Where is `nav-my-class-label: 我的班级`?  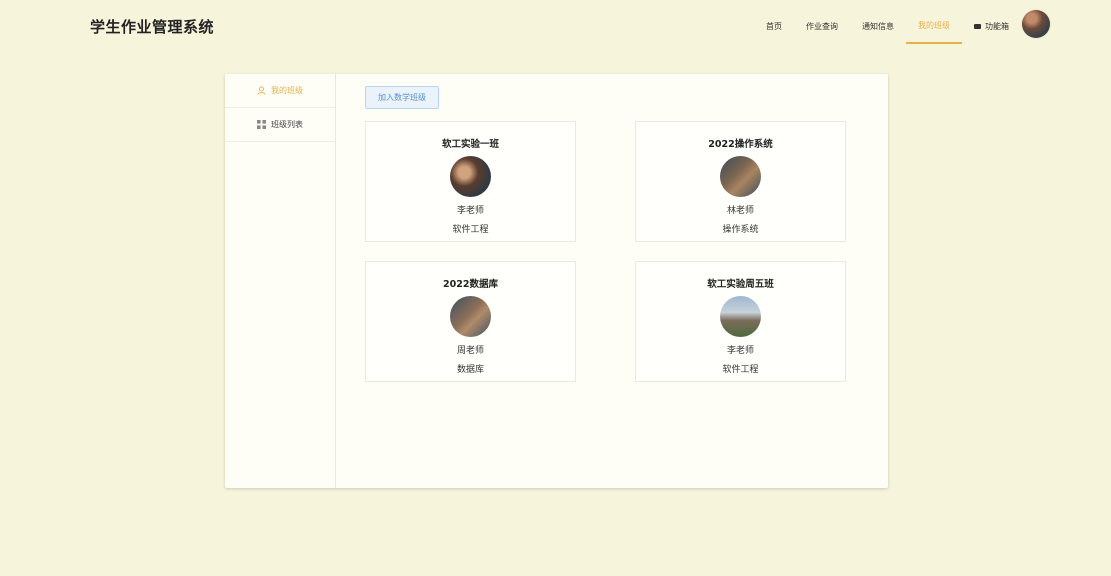
nav-my-class-label: 我的班级 is located at coordinates (934, 25).